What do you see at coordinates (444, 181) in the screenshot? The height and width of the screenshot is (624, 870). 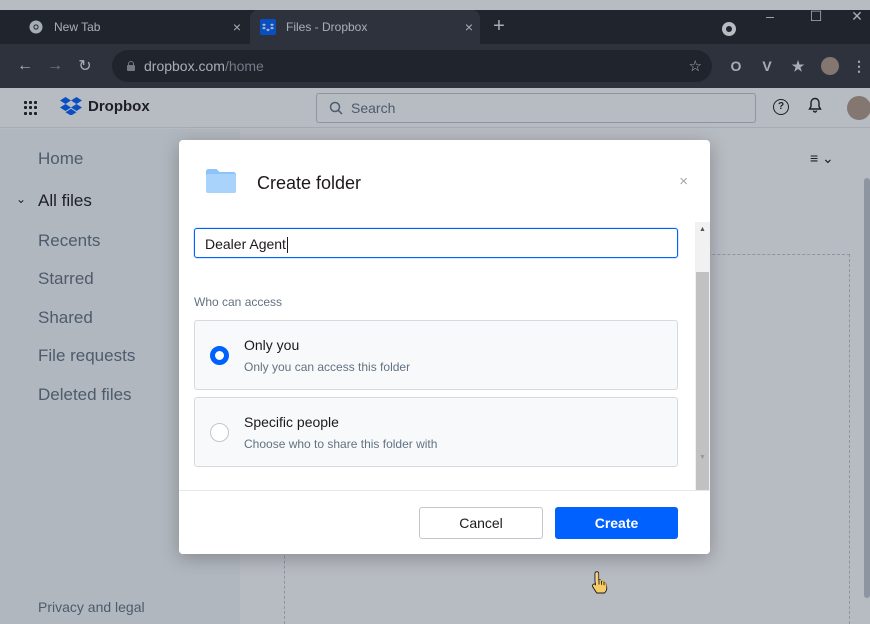 I see `dialog-header: Create folder ×` at bounding box center [444, 181].